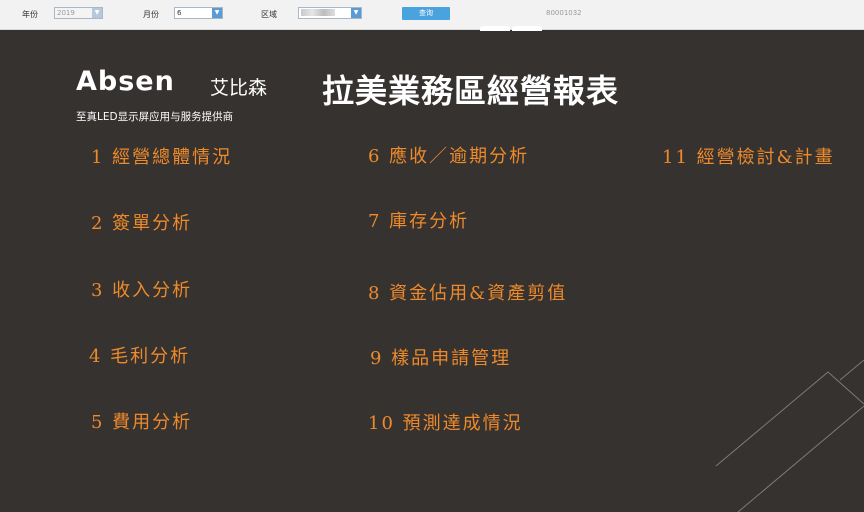  Describe the element at coordinates (851, 370) in the screenshot. I see `deco-line-small` at that location.